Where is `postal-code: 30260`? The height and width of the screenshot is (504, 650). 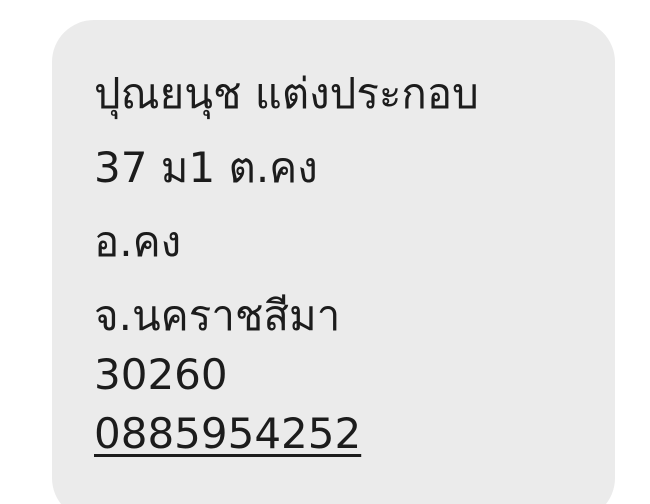 postal-code: 30260 is located at coordinates (161, 374).